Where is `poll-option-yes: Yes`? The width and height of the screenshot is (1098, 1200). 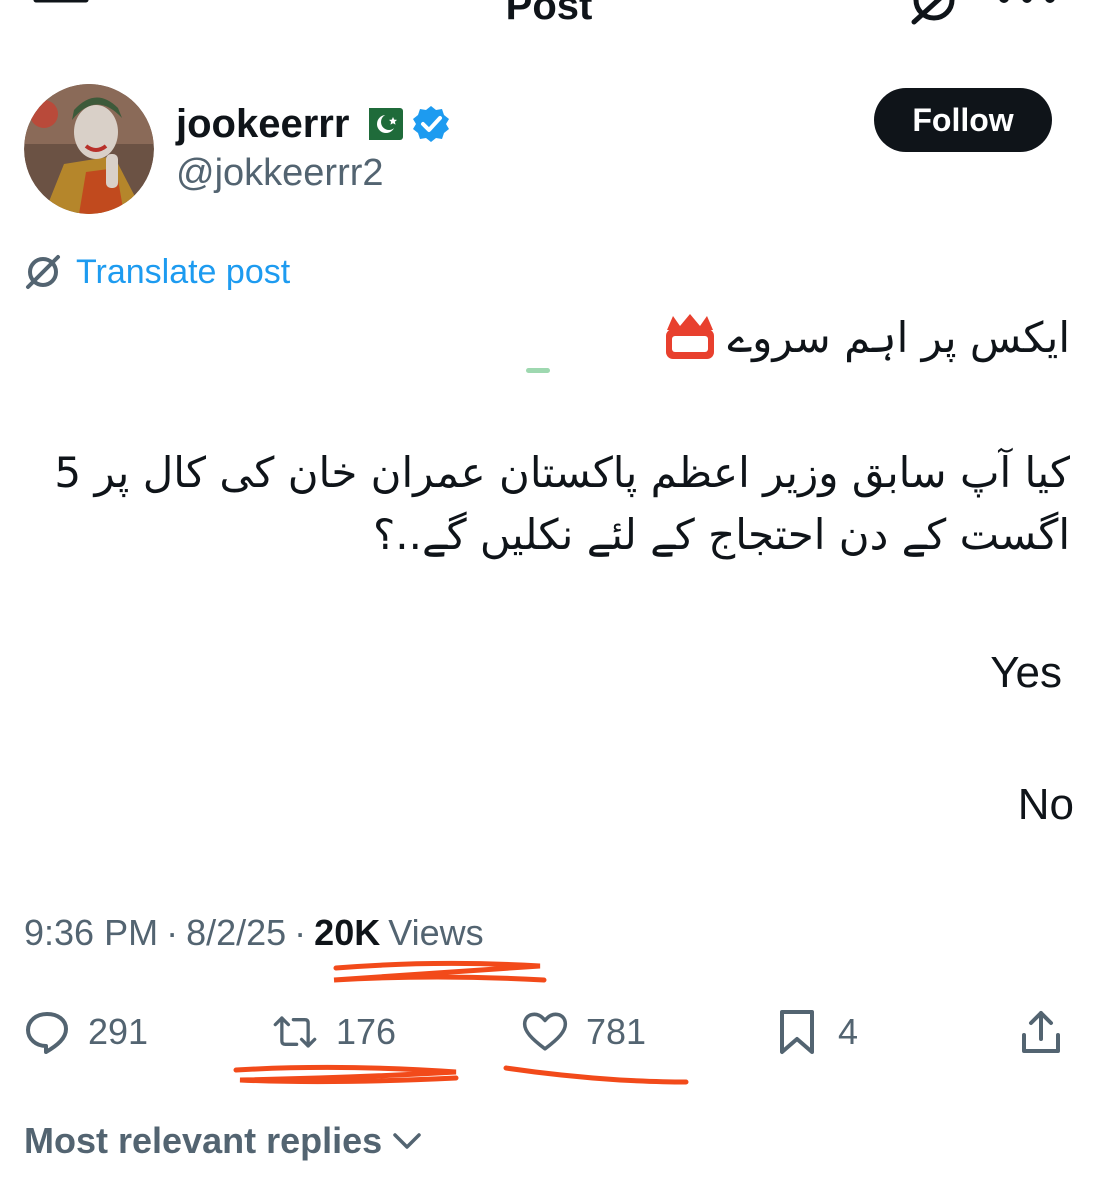 poll-option-yes: Yes is located at coordinates (1026, 672).